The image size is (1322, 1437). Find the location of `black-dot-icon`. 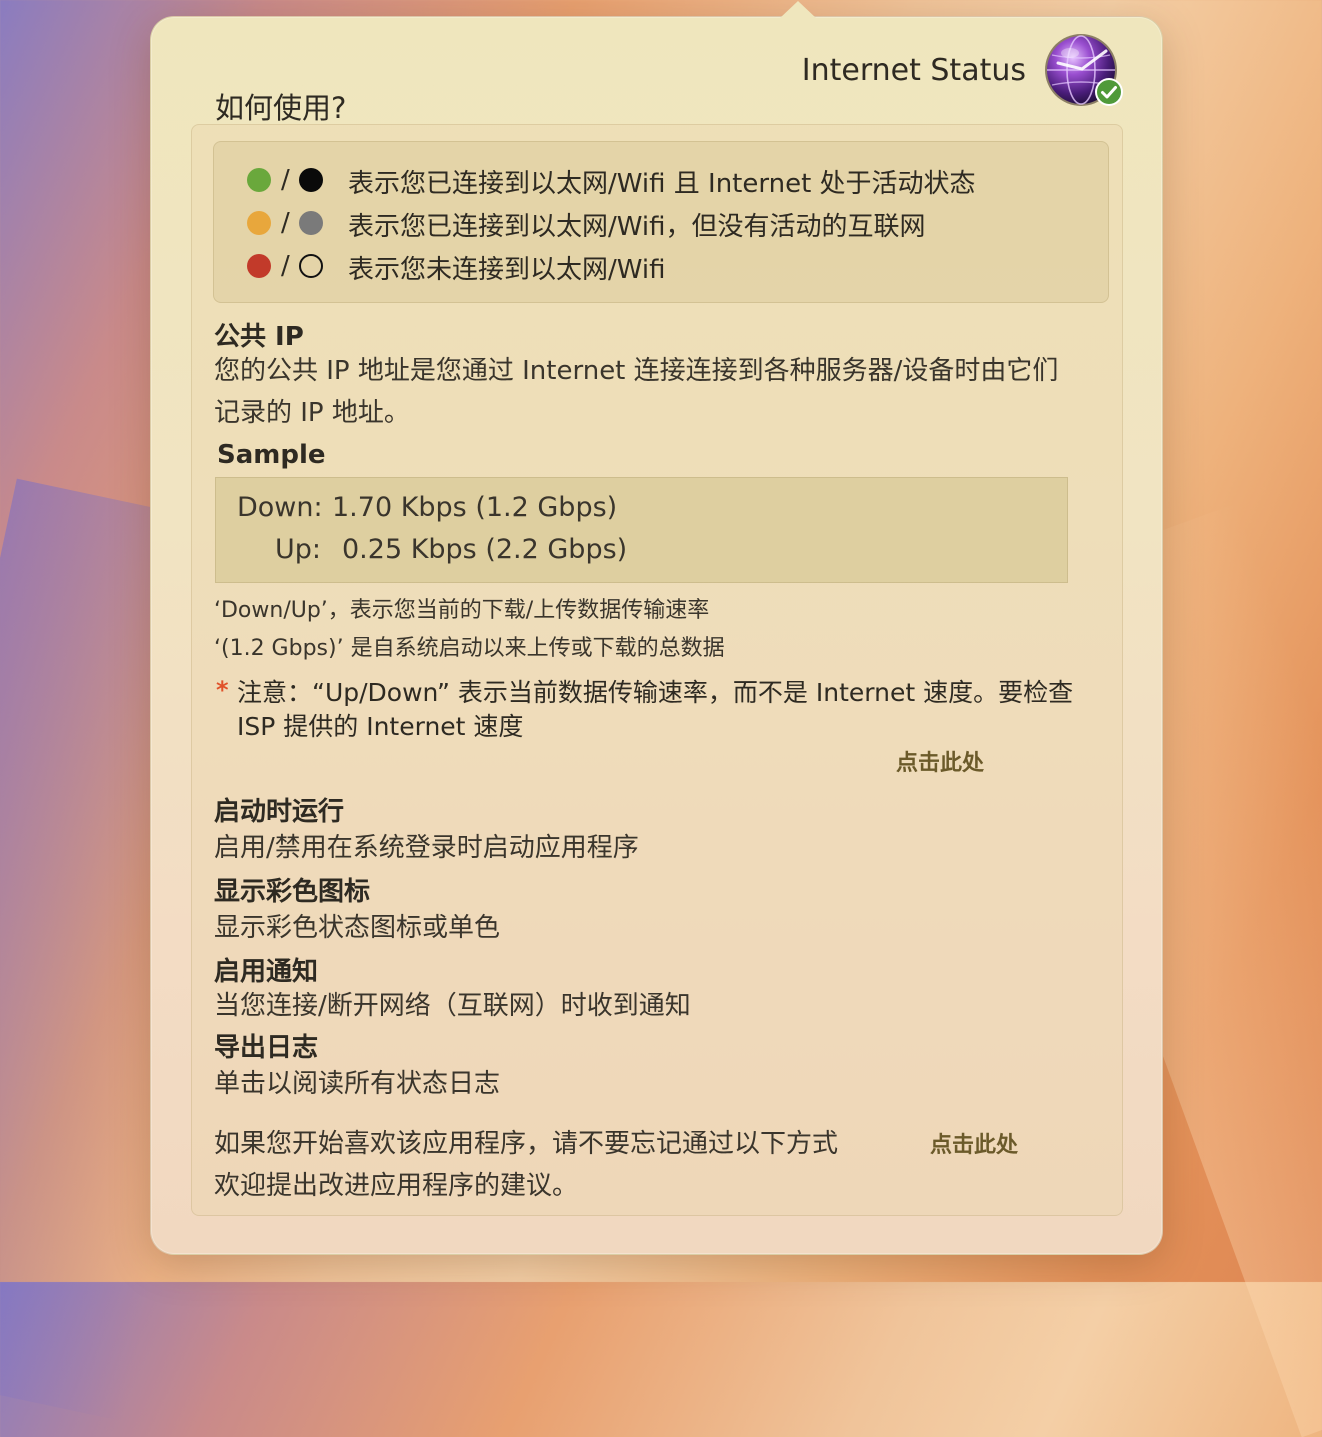

black-dot-icon is located at coordinates (311, 180).